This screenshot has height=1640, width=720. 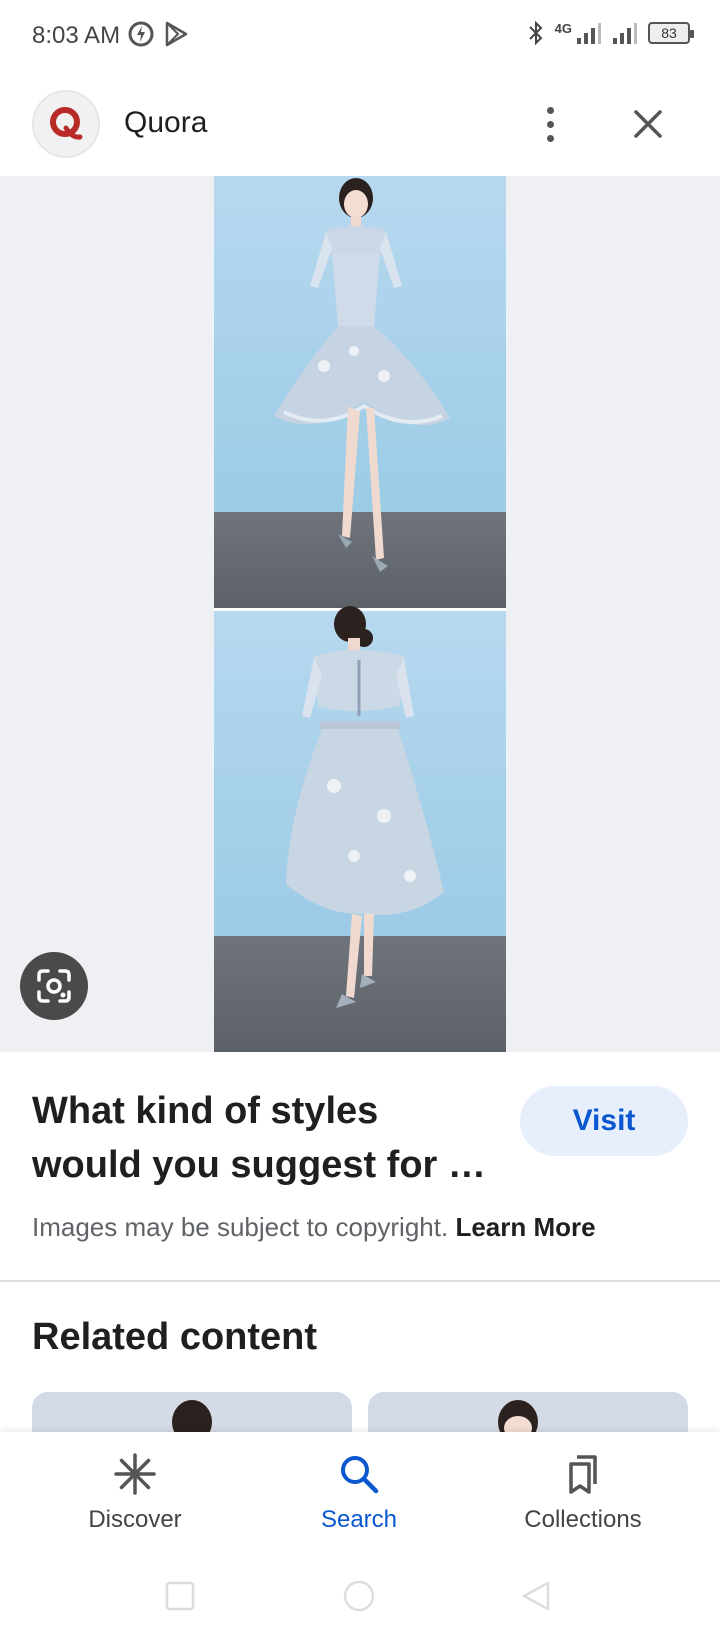 What do you see at coordinates (536, 1596) in the screenshot?
I see `back-icon` at bounding box center [536, 1596].